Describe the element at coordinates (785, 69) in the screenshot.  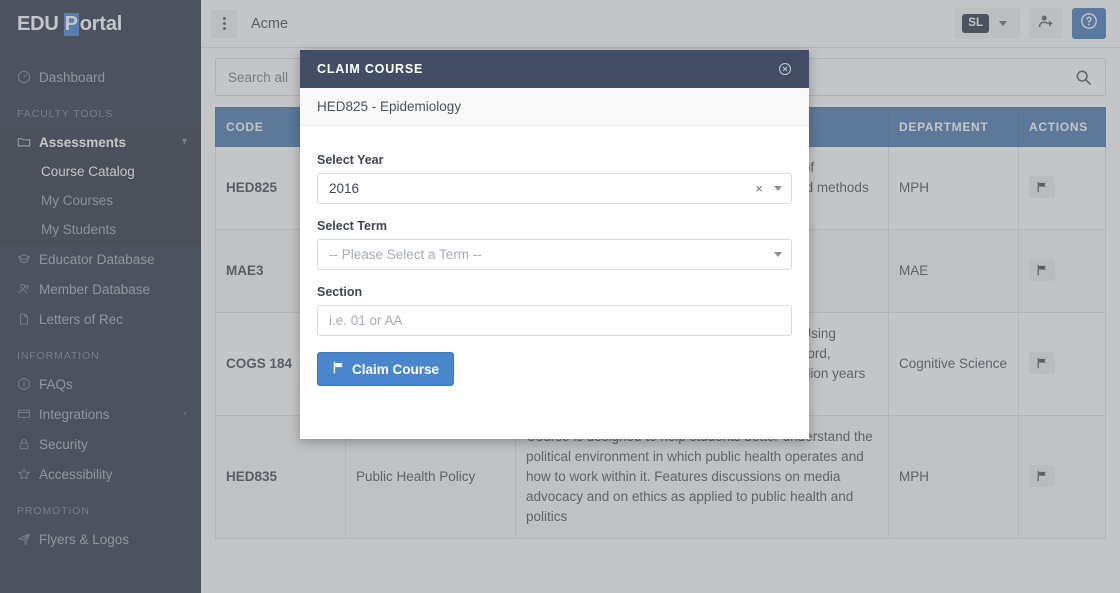
I see `close-circle-icon` at that location.